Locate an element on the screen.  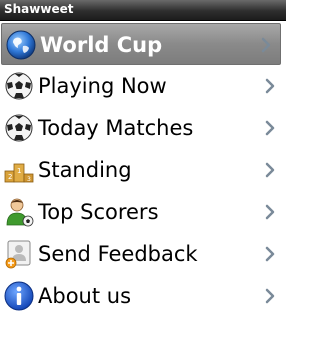
menu-item-send-feedback: Send Feedback is located at coordinates (143, 254).